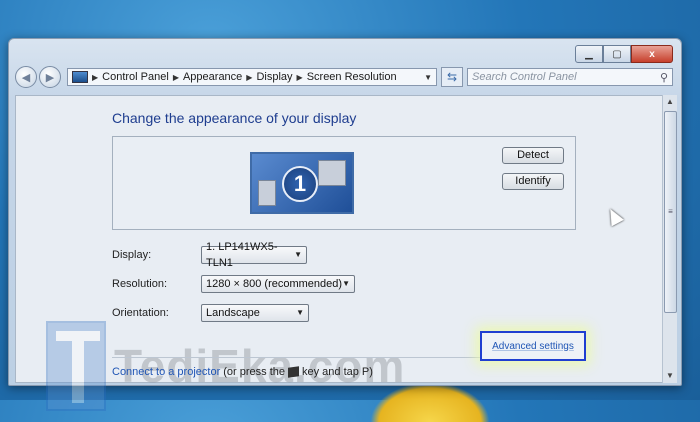 The image size is (700, 422). I want to click on breadcrumb-screen-resolution: Screen Resolution, so click(352, 77).